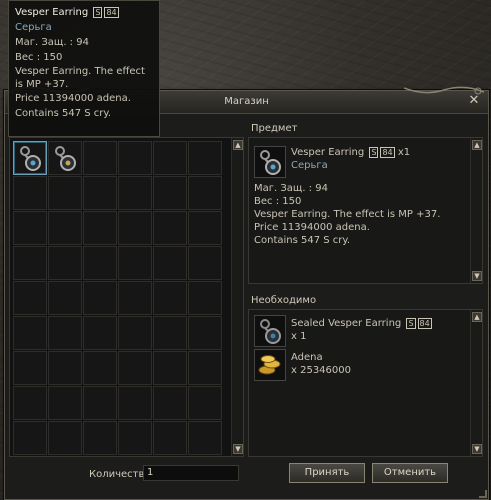  Describe the element at coordinates (237, 297) in the screenshot. I see `grid-scrollbar: ▲ ▼` at that location.